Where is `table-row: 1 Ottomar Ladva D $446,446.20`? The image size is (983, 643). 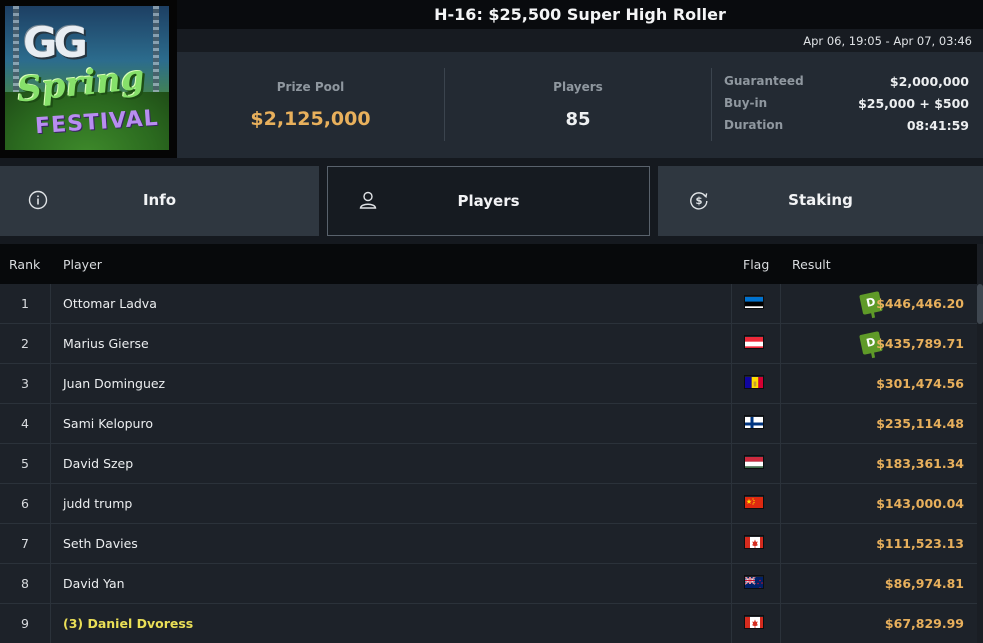 table-row: 1 Ottomar Ladva D $446,446.20 is located at coordinates (488, 304).